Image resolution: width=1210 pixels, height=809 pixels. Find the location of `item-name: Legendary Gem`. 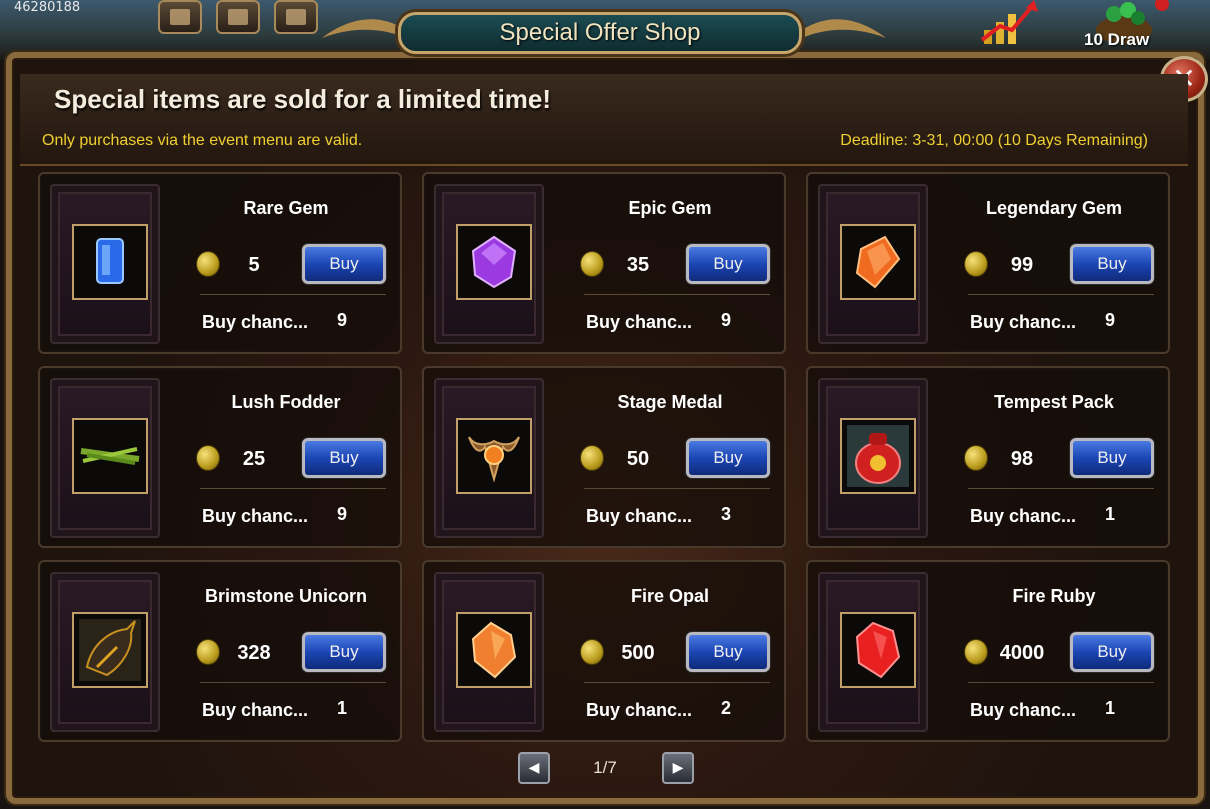

item-name: Legendary Gem is located at coordinates (1054, 208).